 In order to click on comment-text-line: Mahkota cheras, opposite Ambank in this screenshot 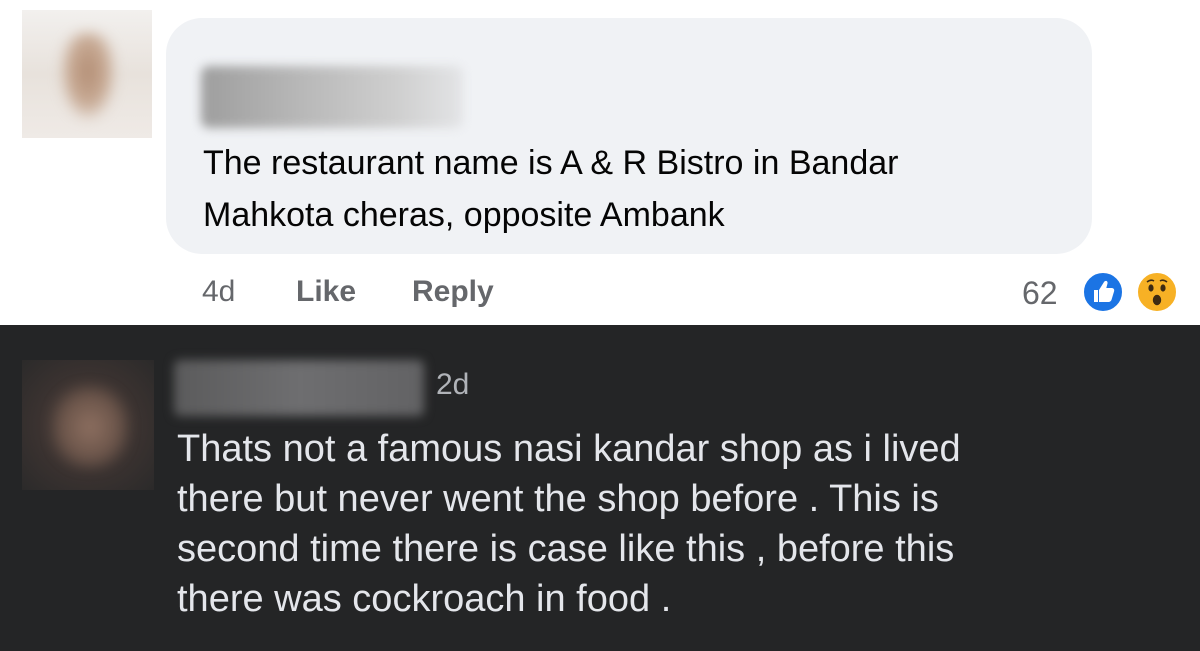, I will do `click(464, 215)`.